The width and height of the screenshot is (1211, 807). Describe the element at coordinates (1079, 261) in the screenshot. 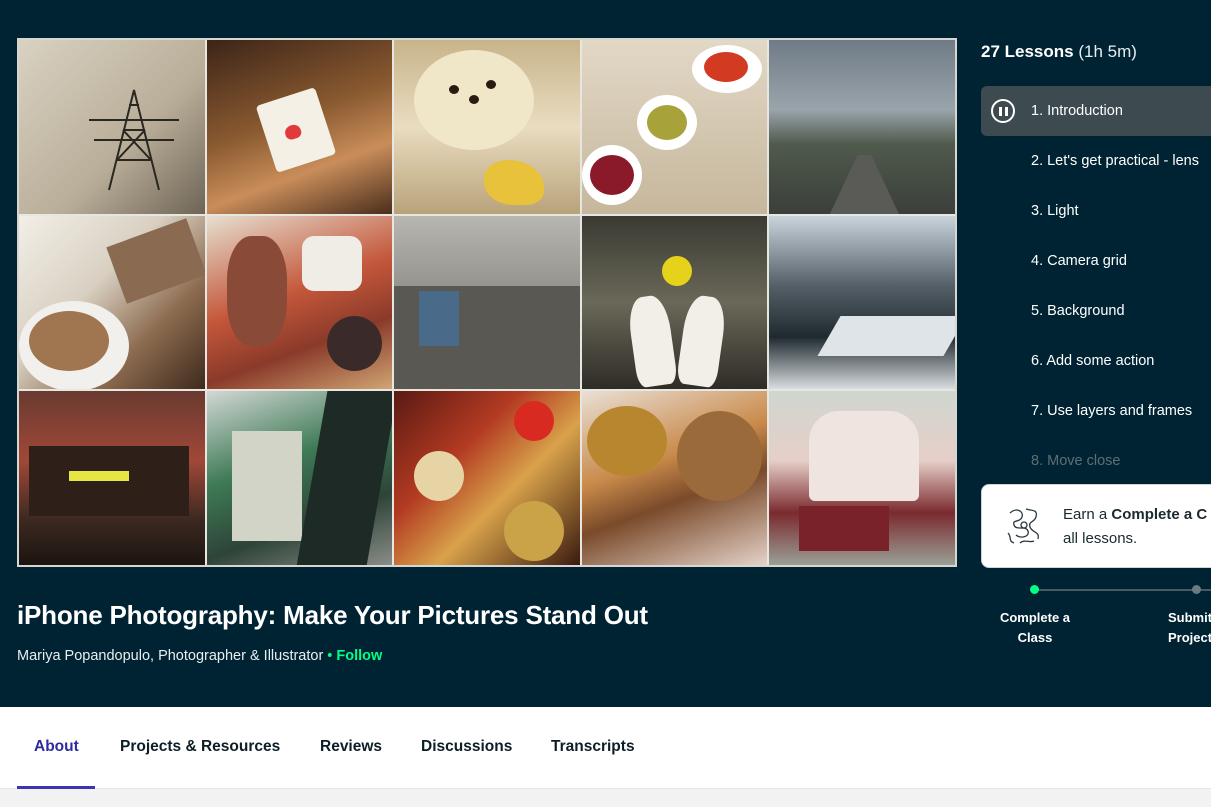

I see `lesson-label: 4. Camera grid` at that location.